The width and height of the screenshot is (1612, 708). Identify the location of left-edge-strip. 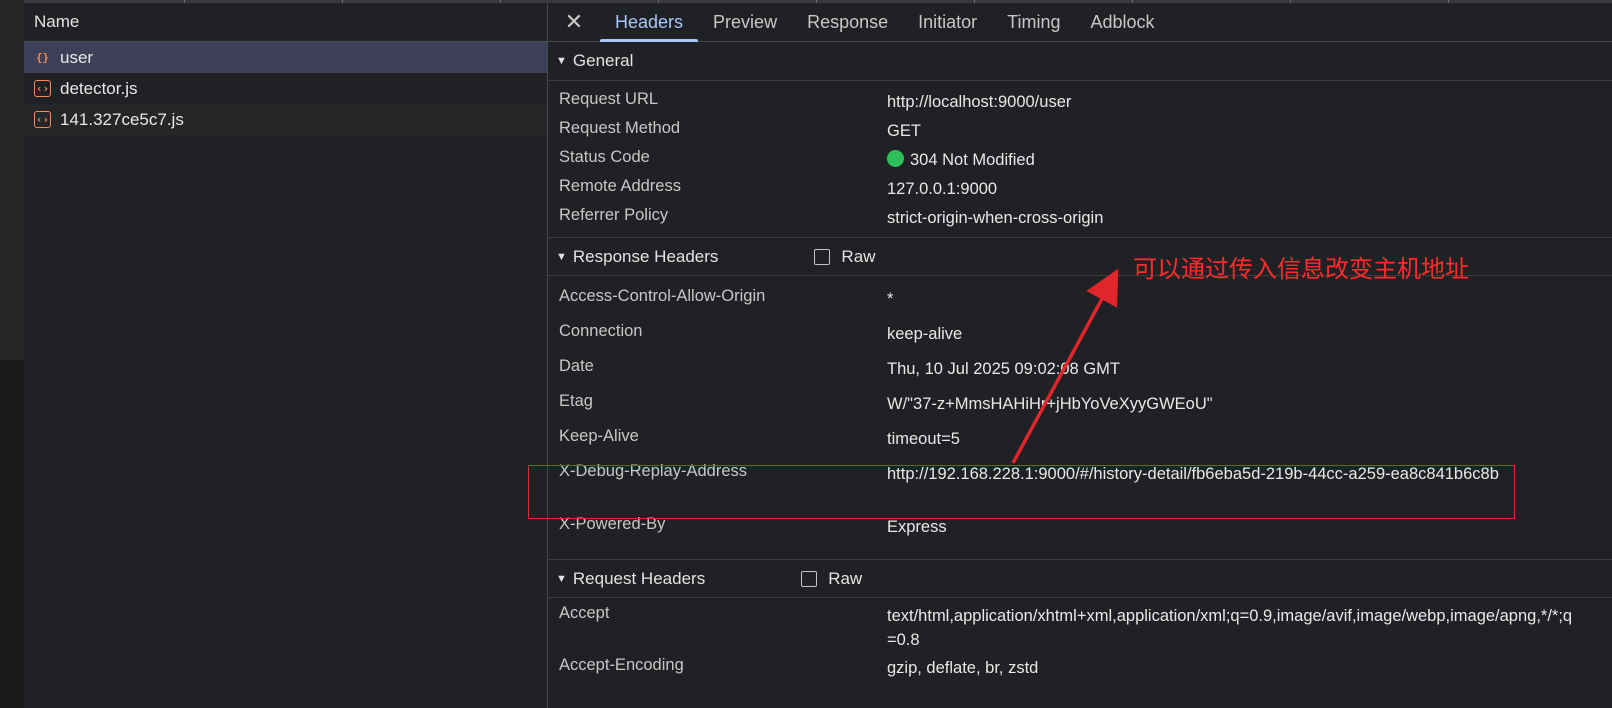
(12, 354).